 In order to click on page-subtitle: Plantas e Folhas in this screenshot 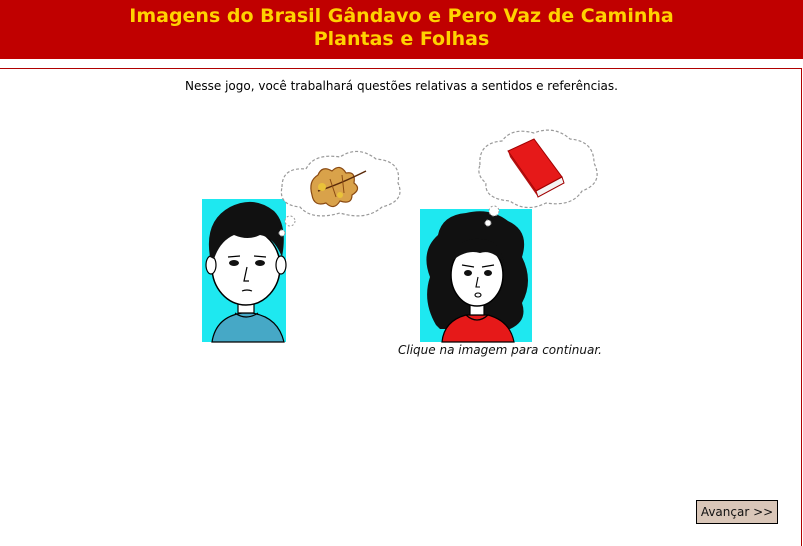, I will do `click(401, 39)`.